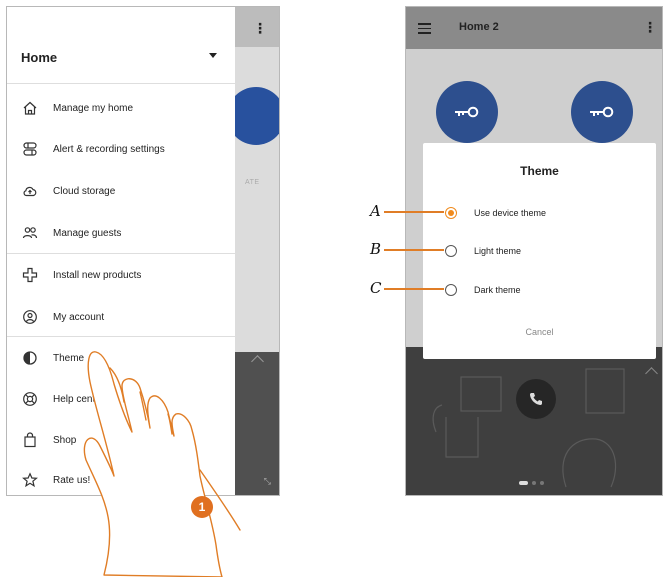 This screenshot has height=577, width=663. Describe the element at coordinates (539, 332) in the screenshot. I see `cancel-button: Cancel` at that location.